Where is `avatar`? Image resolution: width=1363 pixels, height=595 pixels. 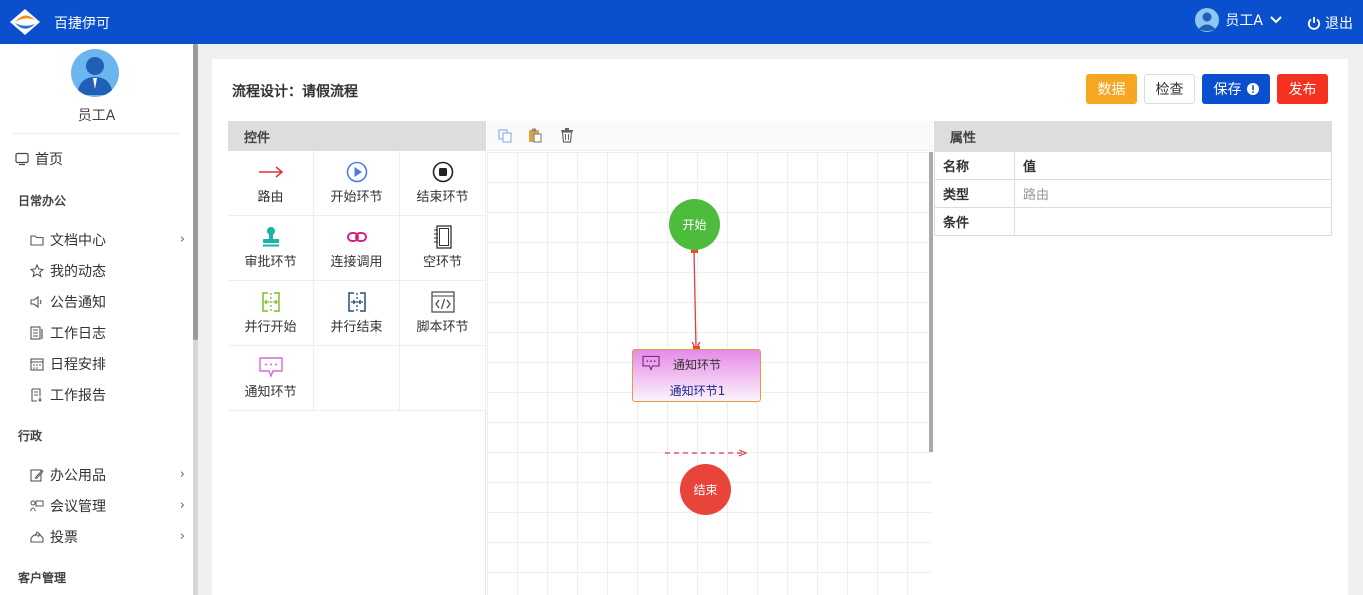 avatar is located at coordinates (95, 73).